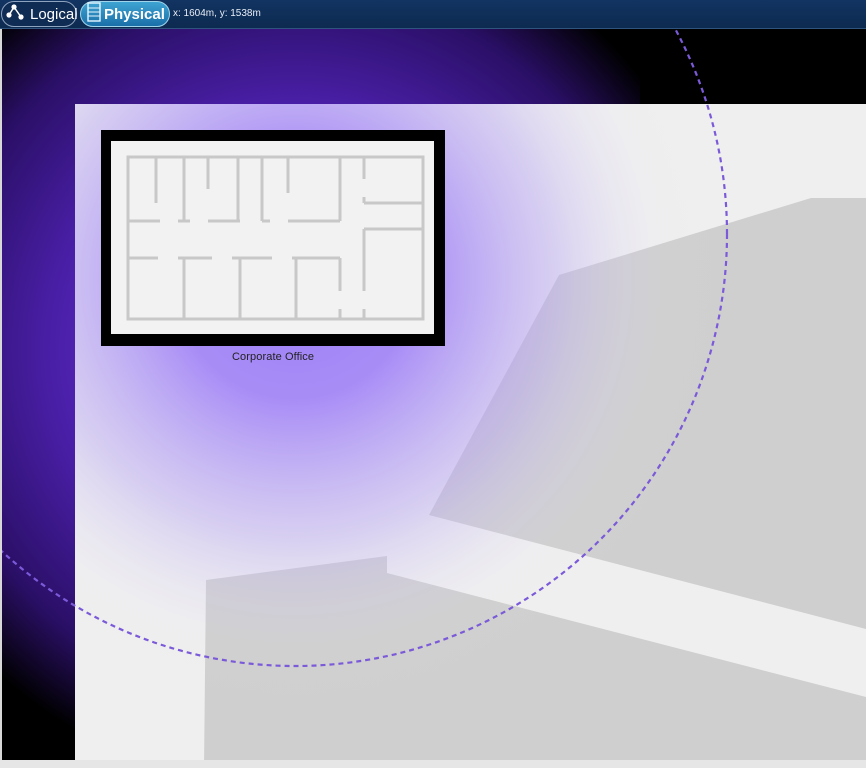 This screenshot has height=768, width=866. Describe the element at coordinates (273, 357) in the screenshot. I see `site-label: Corporate Office` at that location.